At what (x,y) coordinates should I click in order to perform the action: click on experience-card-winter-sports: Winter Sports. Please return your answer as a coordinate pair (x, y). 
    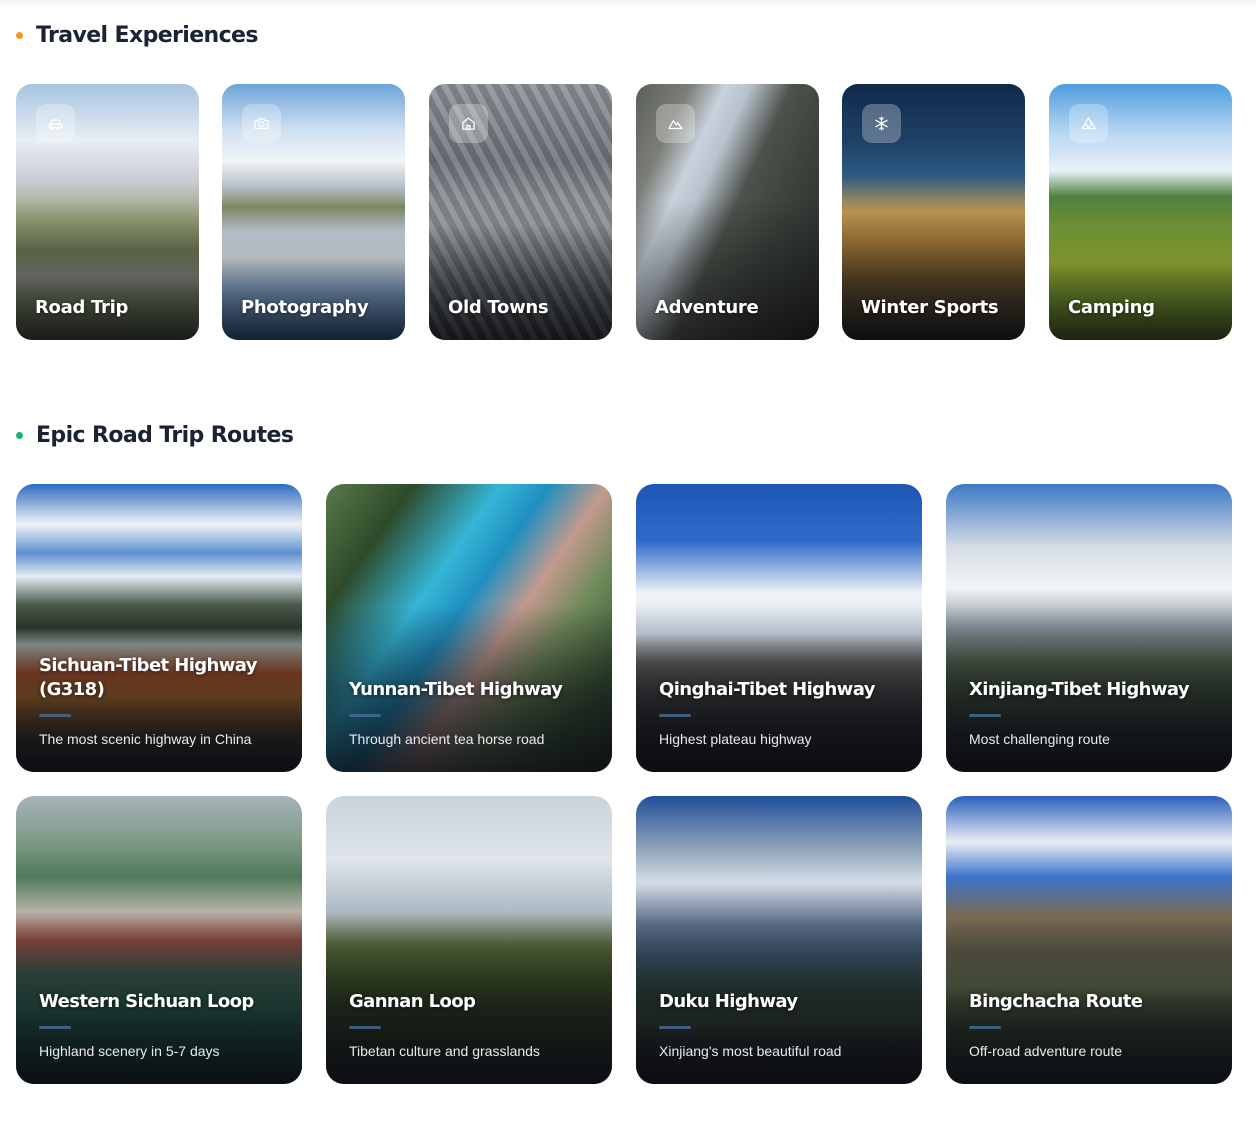
    Looking at the image, I should click on (933, 212).